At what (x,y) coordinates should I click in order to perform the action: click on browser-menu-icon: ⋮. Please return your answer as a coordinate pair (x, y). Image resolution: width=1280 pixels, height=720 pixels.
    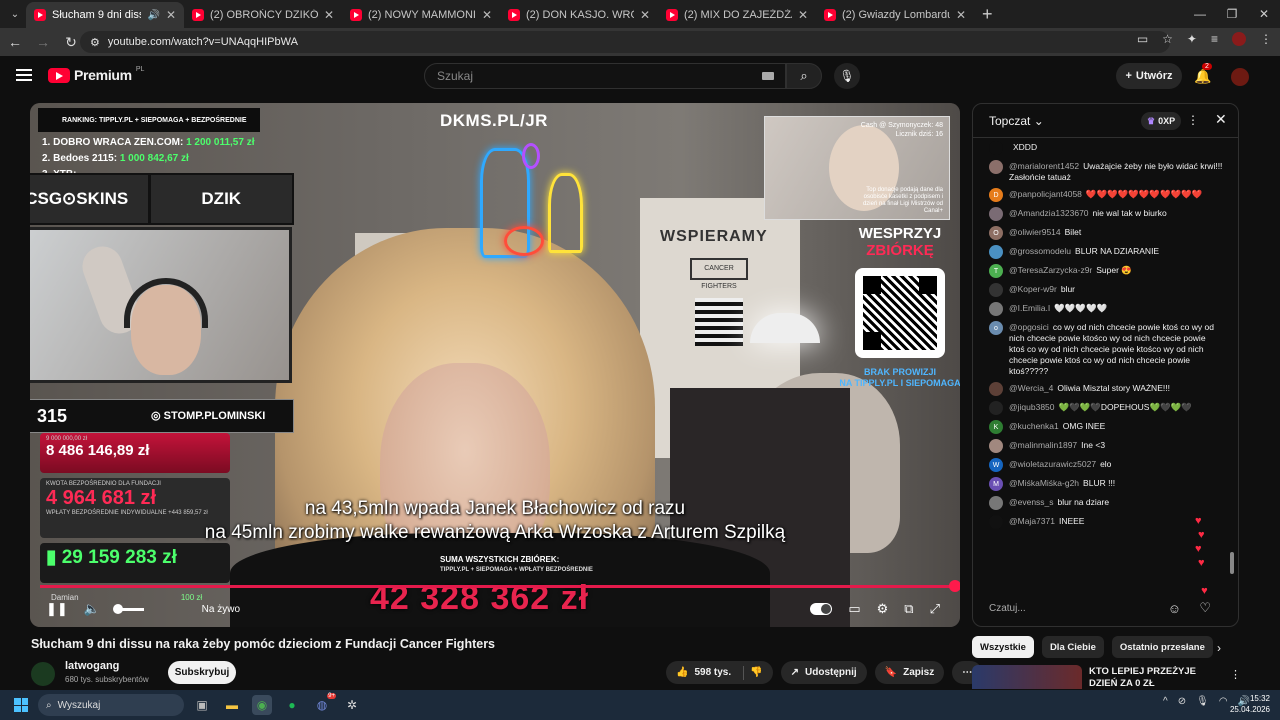
    Looking at the image, I should click on (1266, 39).